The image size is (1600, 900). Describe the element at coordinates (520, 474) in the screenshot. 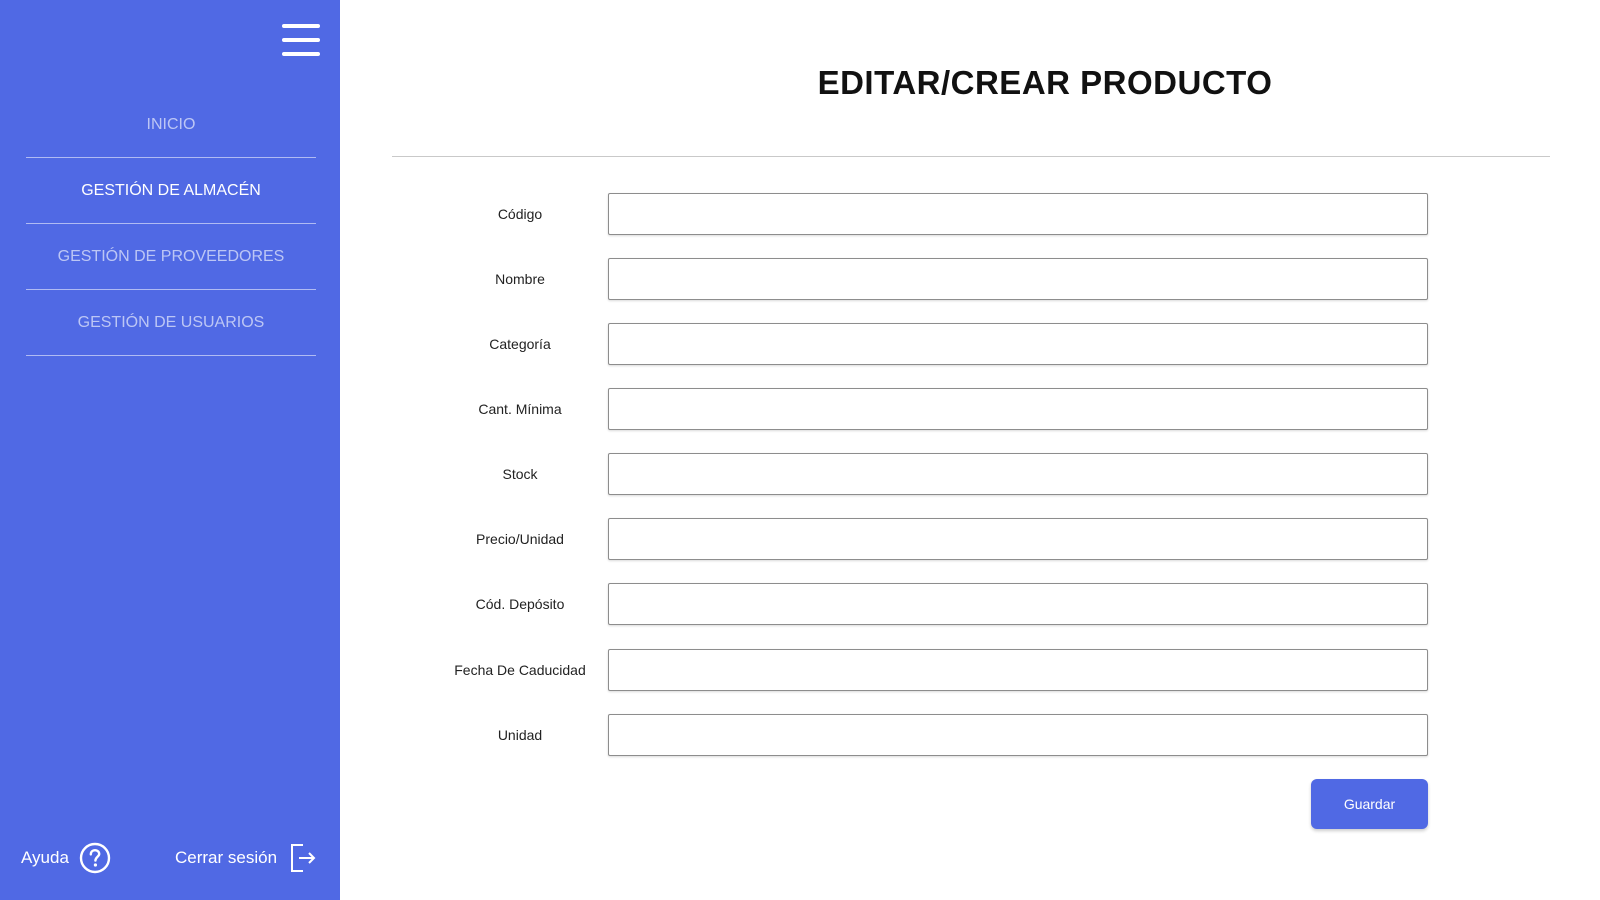

I see `stock-label: Stock` at that location.